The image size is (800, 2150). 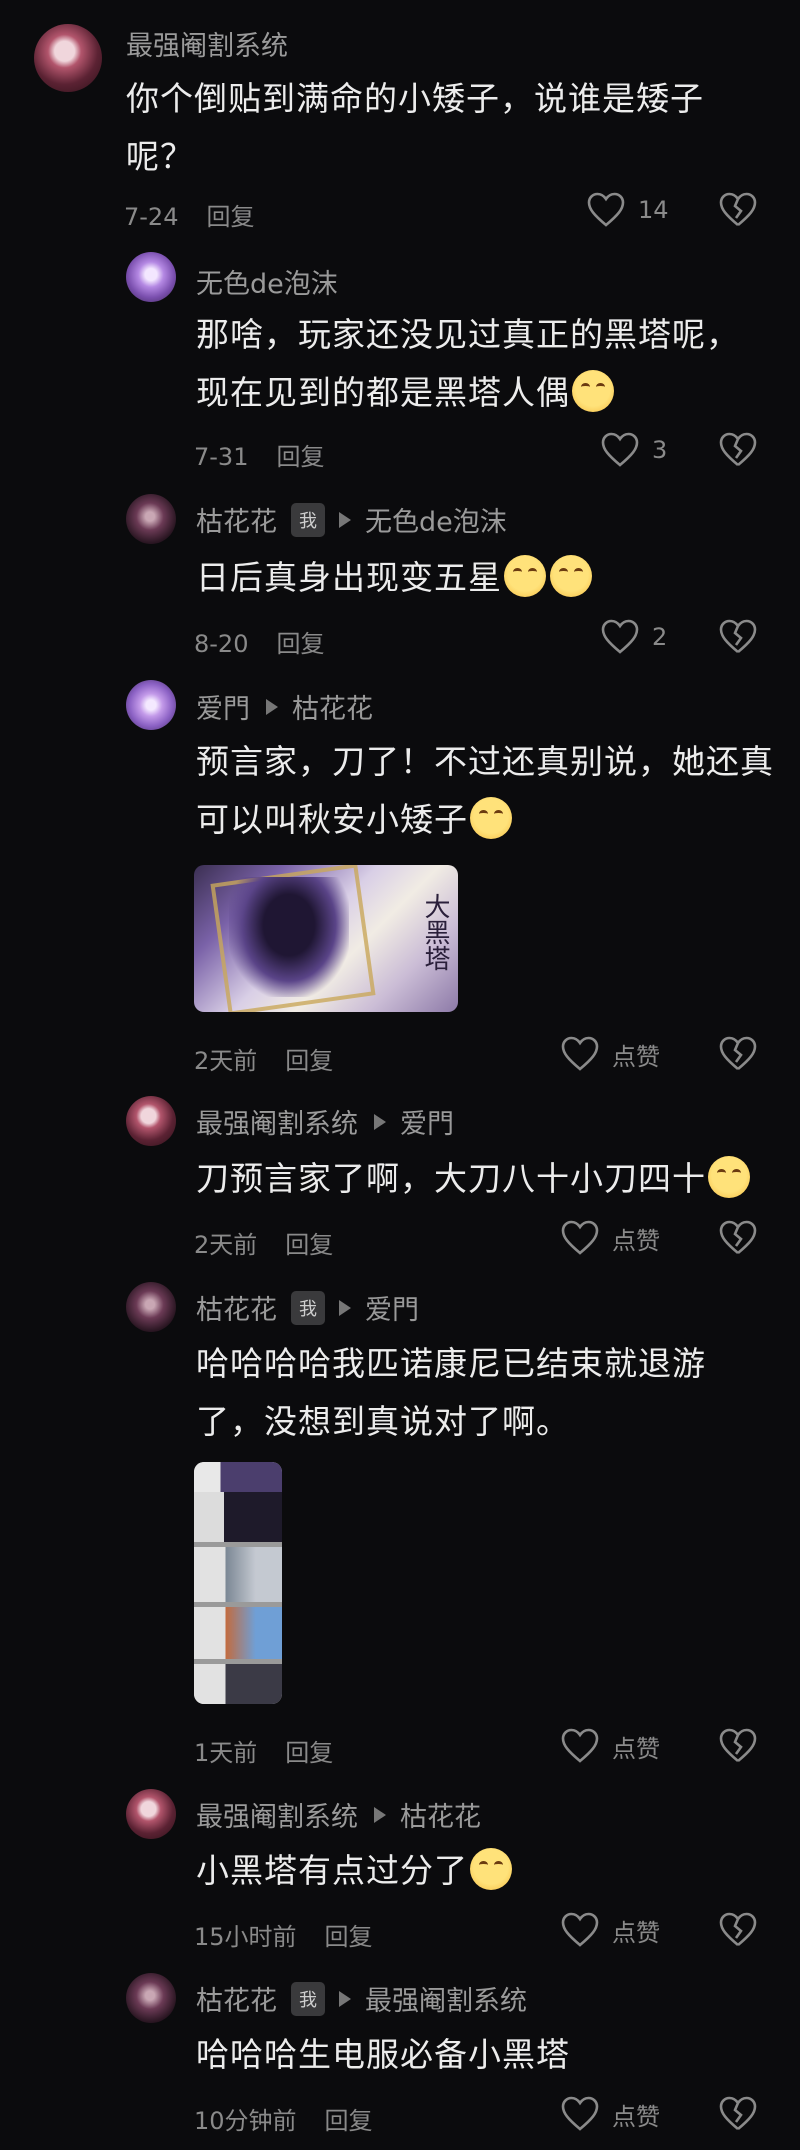 I want to click on comment-meta: 15小时前 回复, so click(x=283, y=1934).